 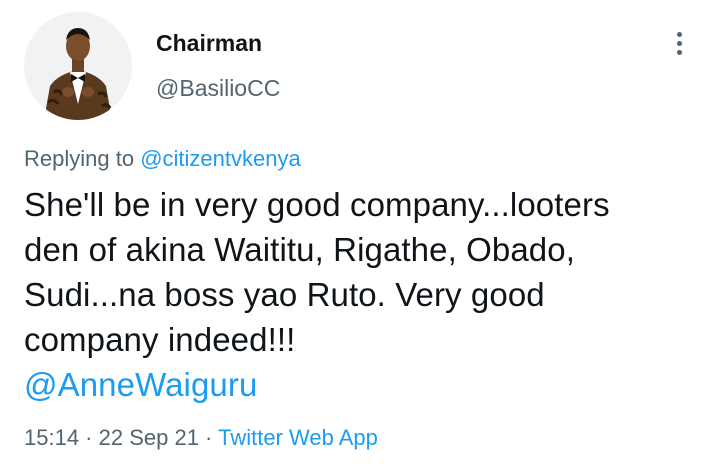 What do you see at coordinates (82, 158) in the screenshot?
I see `reply-prefix: Replying to` at bounding box center [82, 158].